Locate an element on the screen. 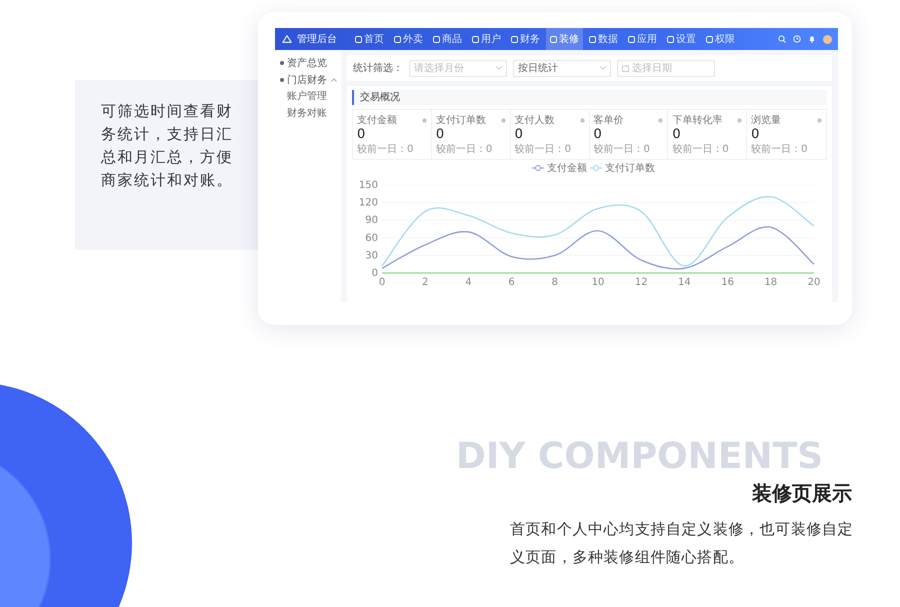  nav-tab: 应用 is located at coordinates (642, 39).